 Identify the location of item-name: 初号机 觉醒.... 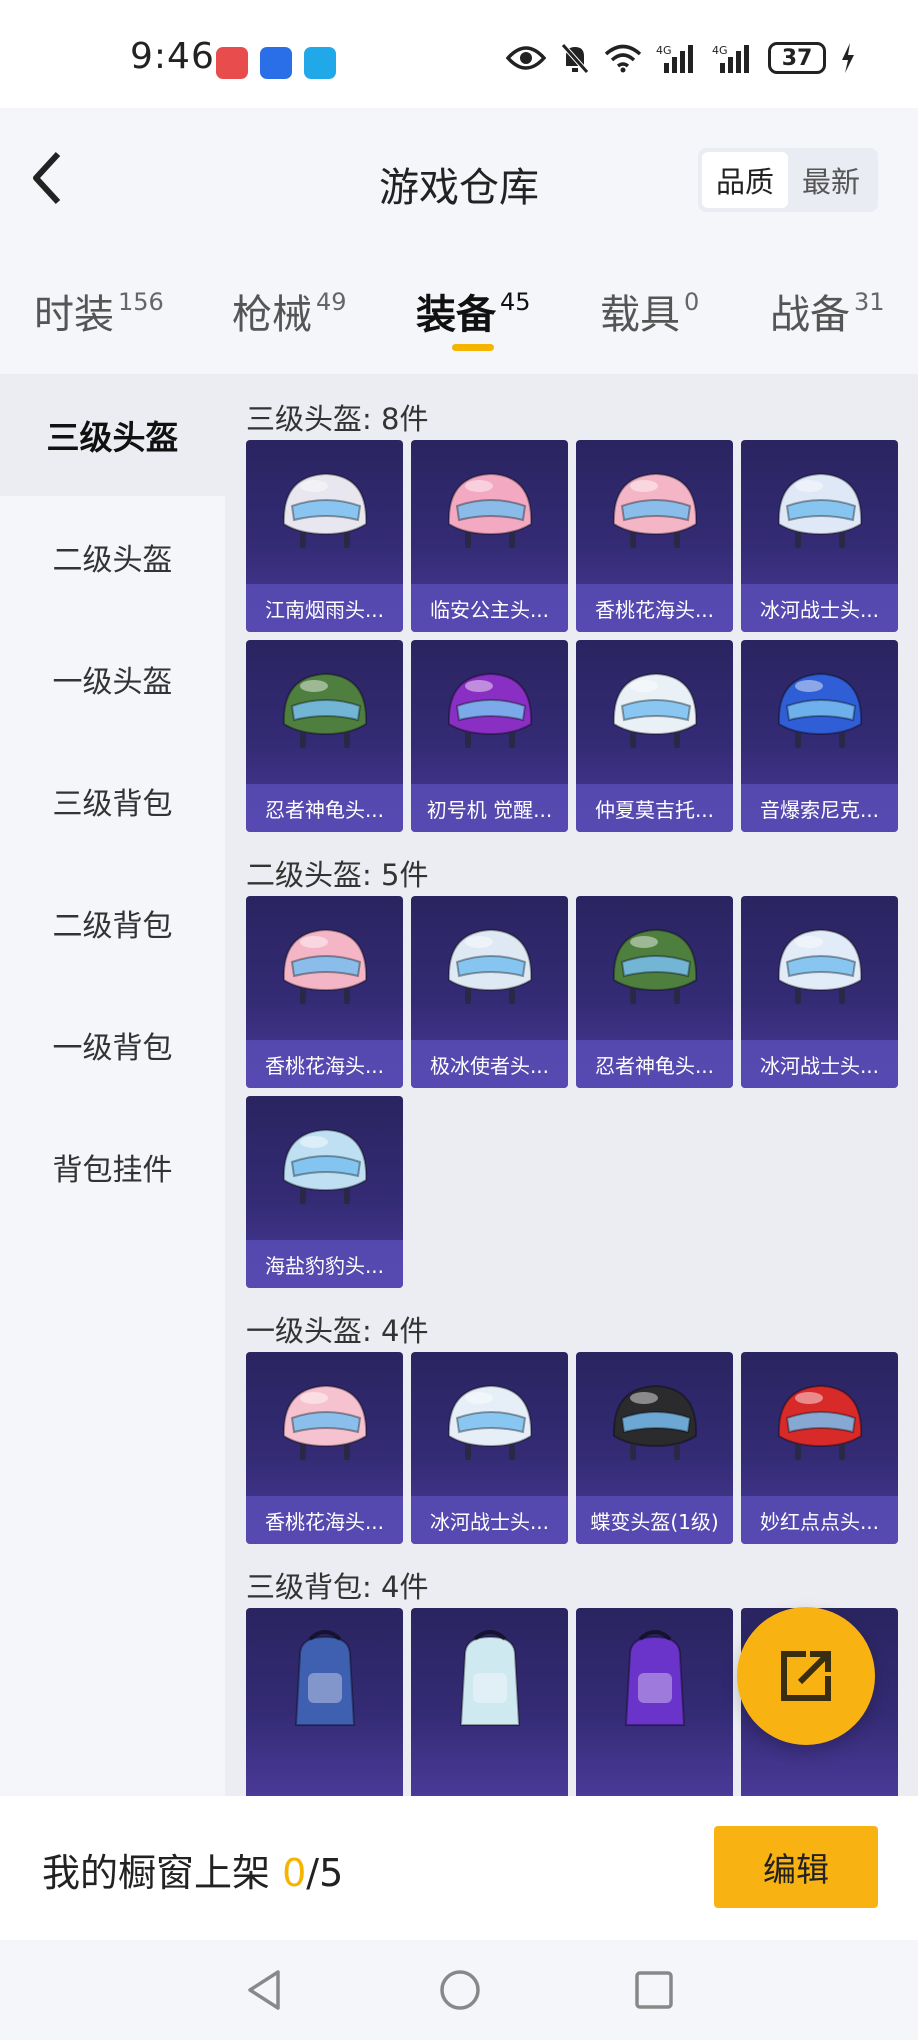
(489, 808).